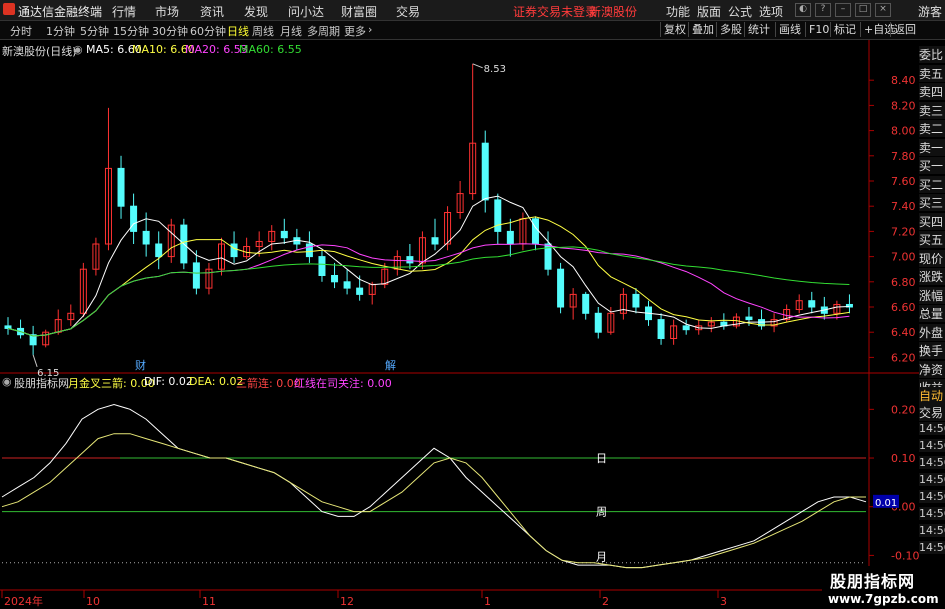  Describe the element at coordinates (932, 91) in the screenshot. I see `sidebar-item-2: 卖四` at that location.